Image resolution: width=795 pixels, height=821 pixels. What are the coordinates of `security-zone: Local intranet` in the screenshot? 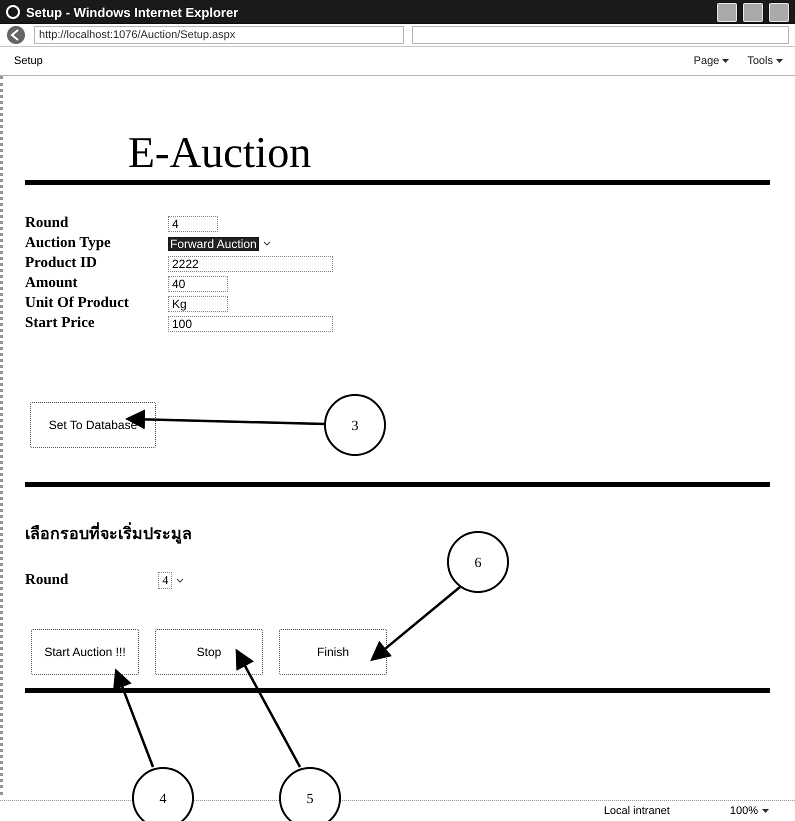 It's located at (637, 811).